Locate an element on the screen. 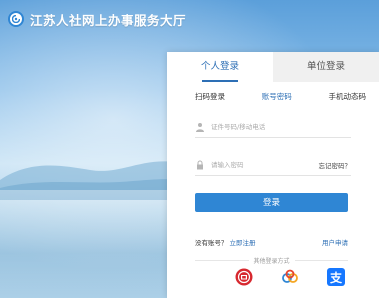 This screenshot has width=379, height=298. other-login-divider: 其他登录方式 is located at coordinates (272, 260).